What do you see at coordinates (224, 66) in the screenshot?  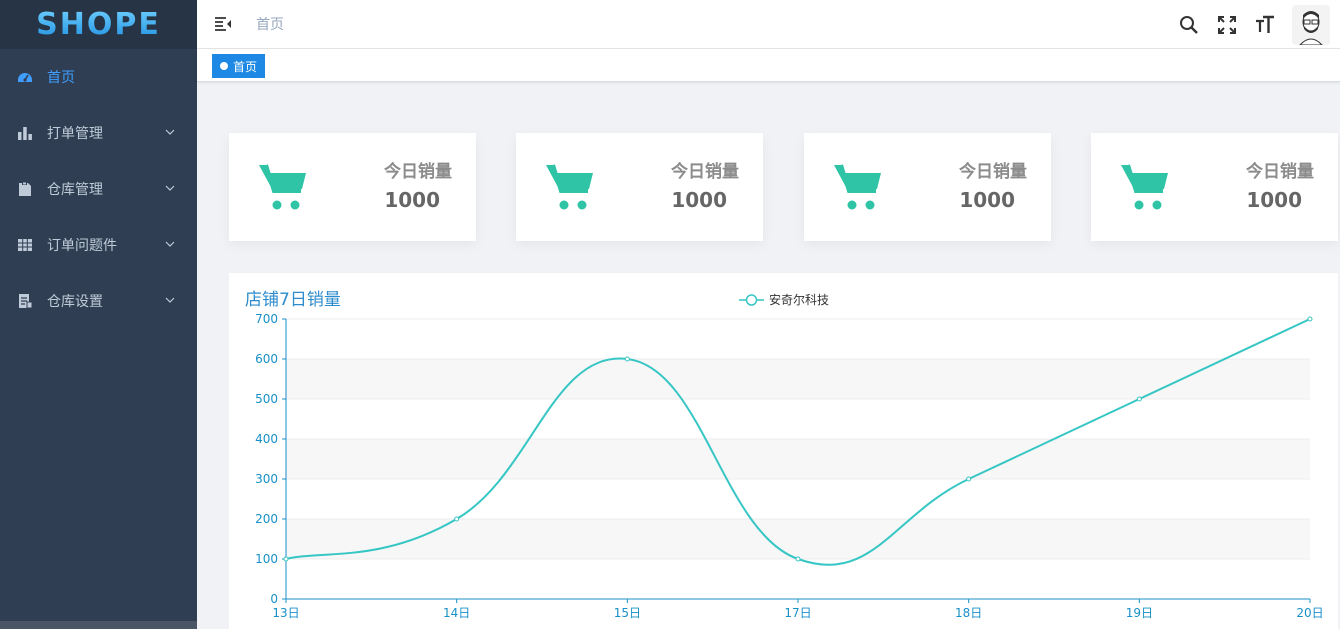 I see `tag-dot` at bounding box center [224, 66].